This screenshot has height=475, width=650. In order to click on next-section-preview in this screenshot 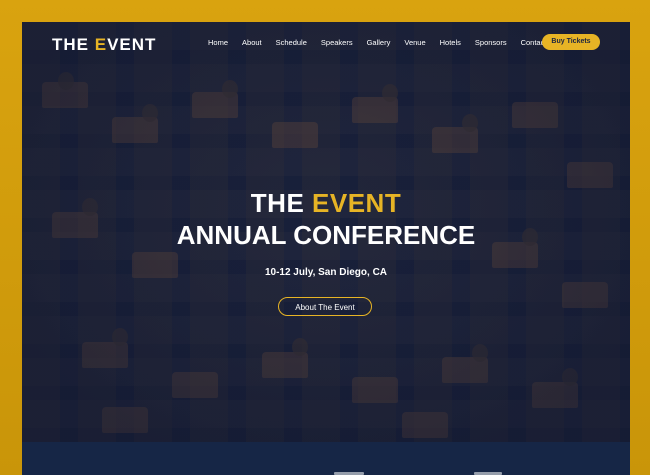, I will do `click(326, 458)`.